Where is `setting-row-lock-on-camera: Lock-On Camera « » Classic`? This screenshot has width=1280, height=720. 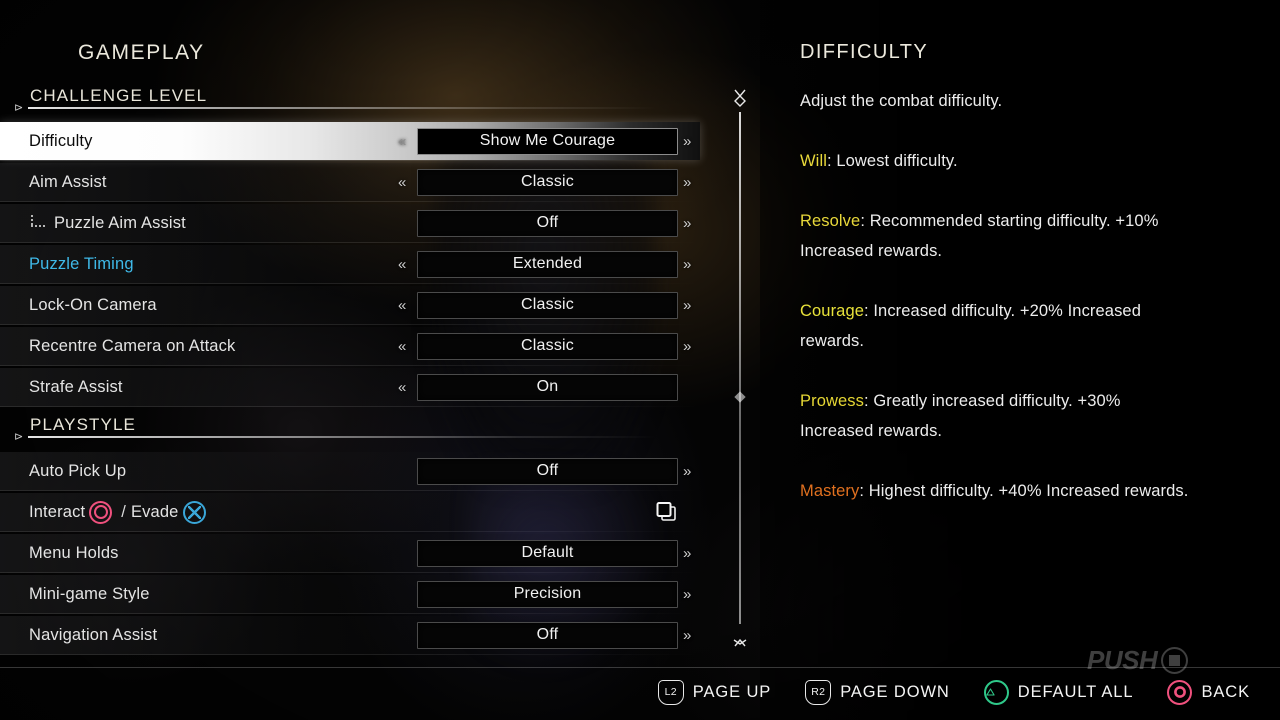
setting-row-lock-on-camera: Lock-On Camera « » Classic is located at coordinates (356, 305).